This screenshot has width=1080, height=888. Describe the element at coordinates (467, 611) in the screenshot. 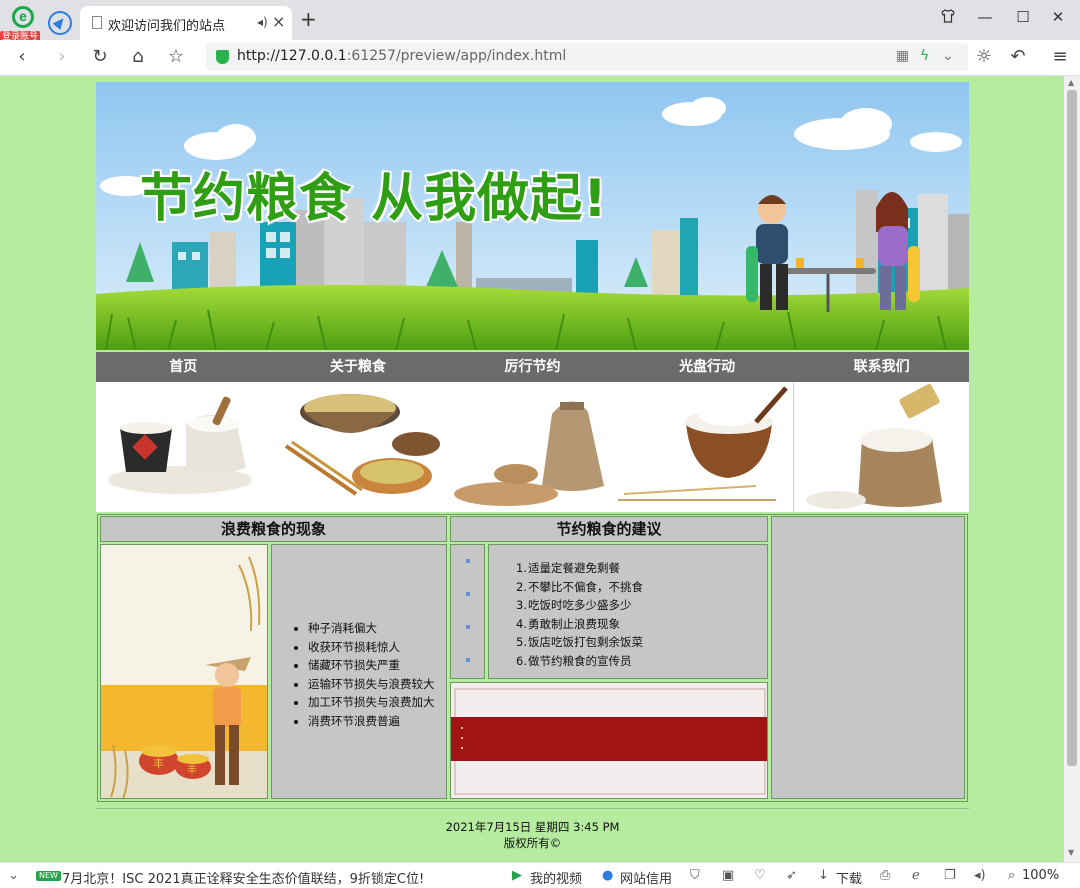

I see `bullet-image-cell` at that location.